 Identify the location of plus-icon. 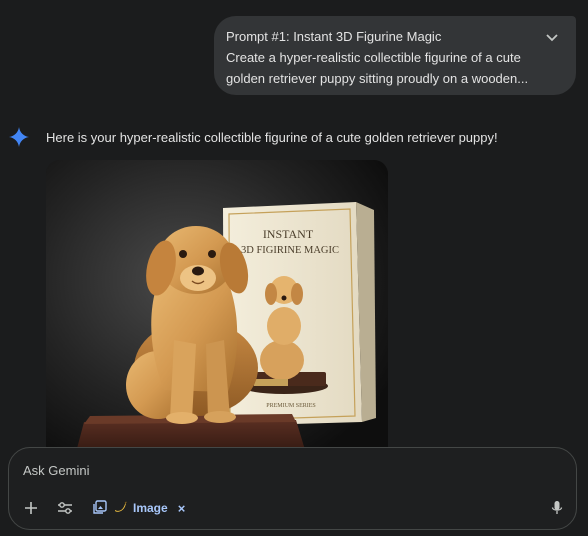
(31, 508).